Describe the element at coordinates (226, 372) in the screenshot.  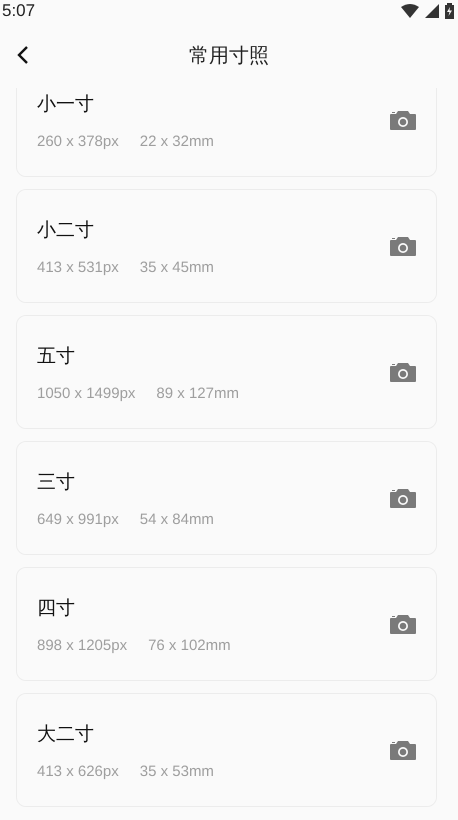
I see `size-card: 五寸 1050 x 1499px 89 x 127mm` at that location.